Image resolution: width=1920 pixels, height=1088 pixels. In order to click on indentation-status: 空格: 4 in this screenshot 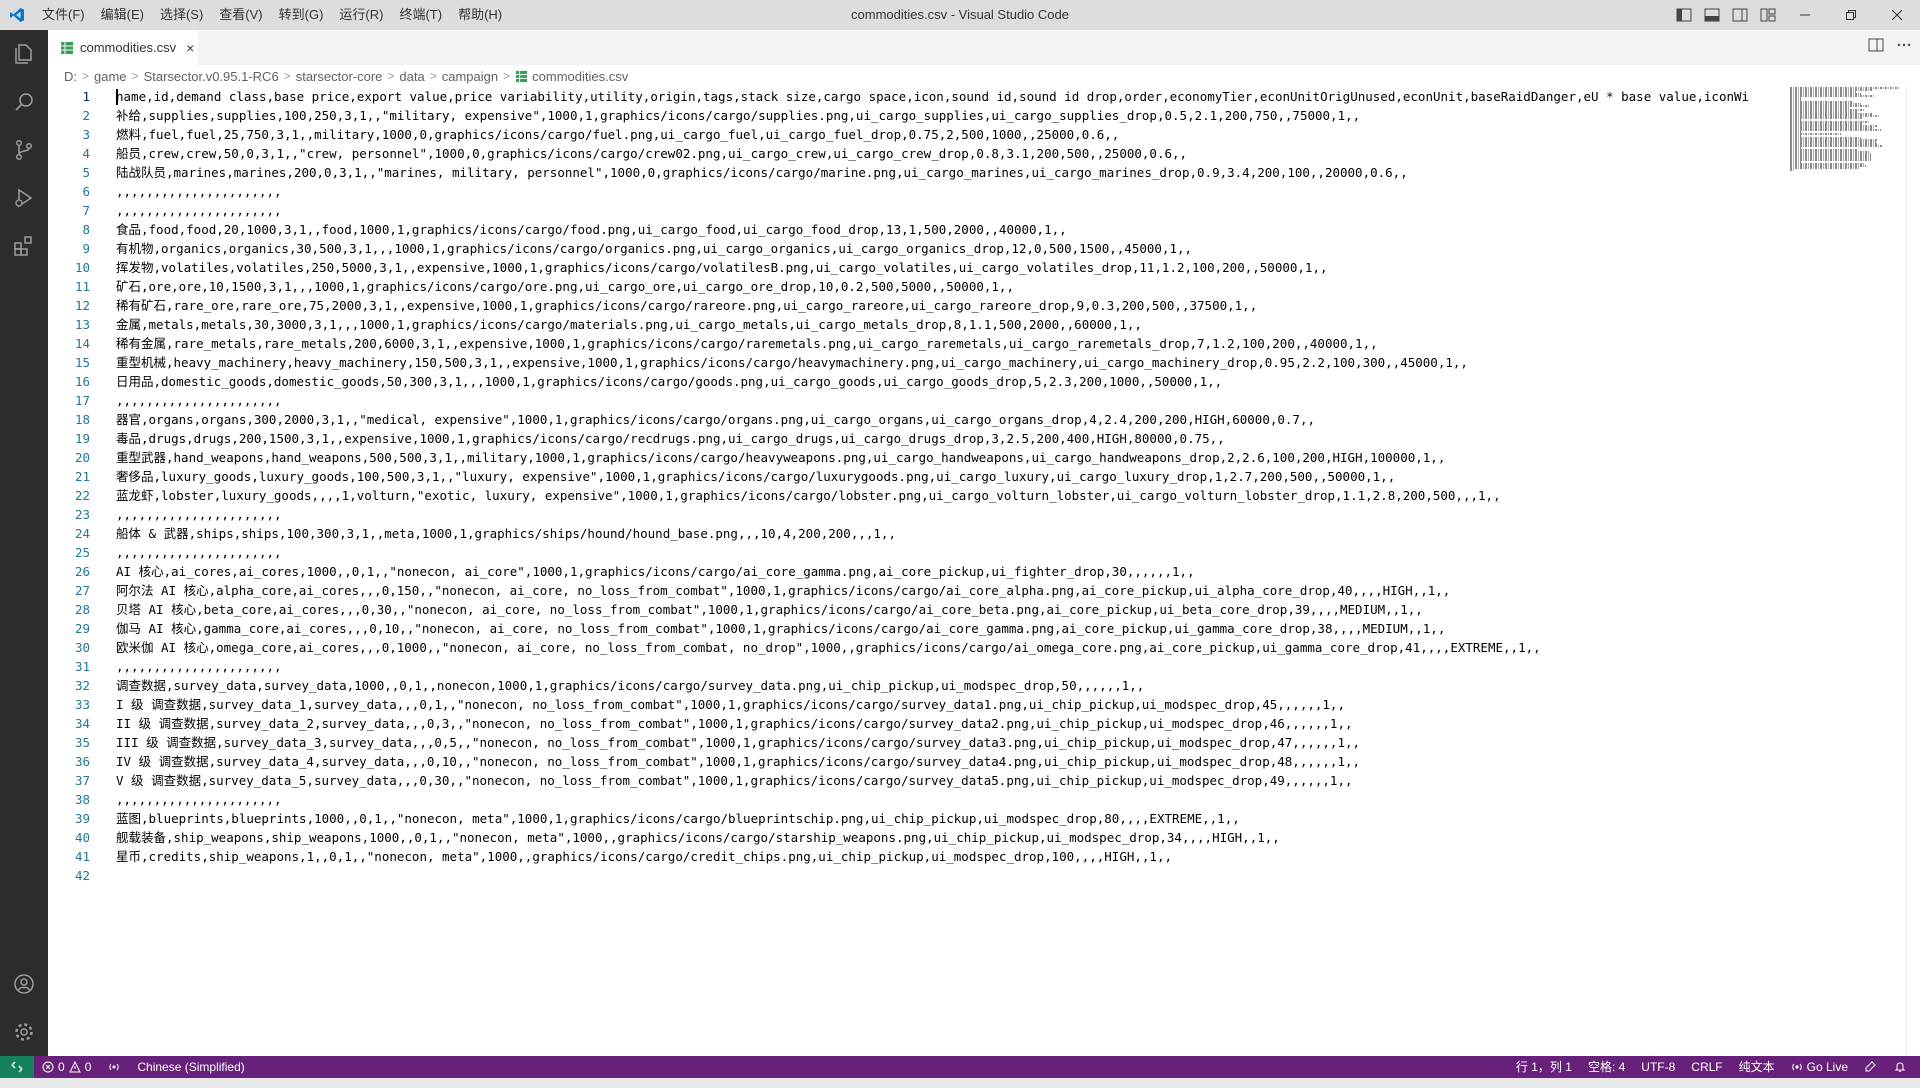, I will do `click(1606, 1067)`.